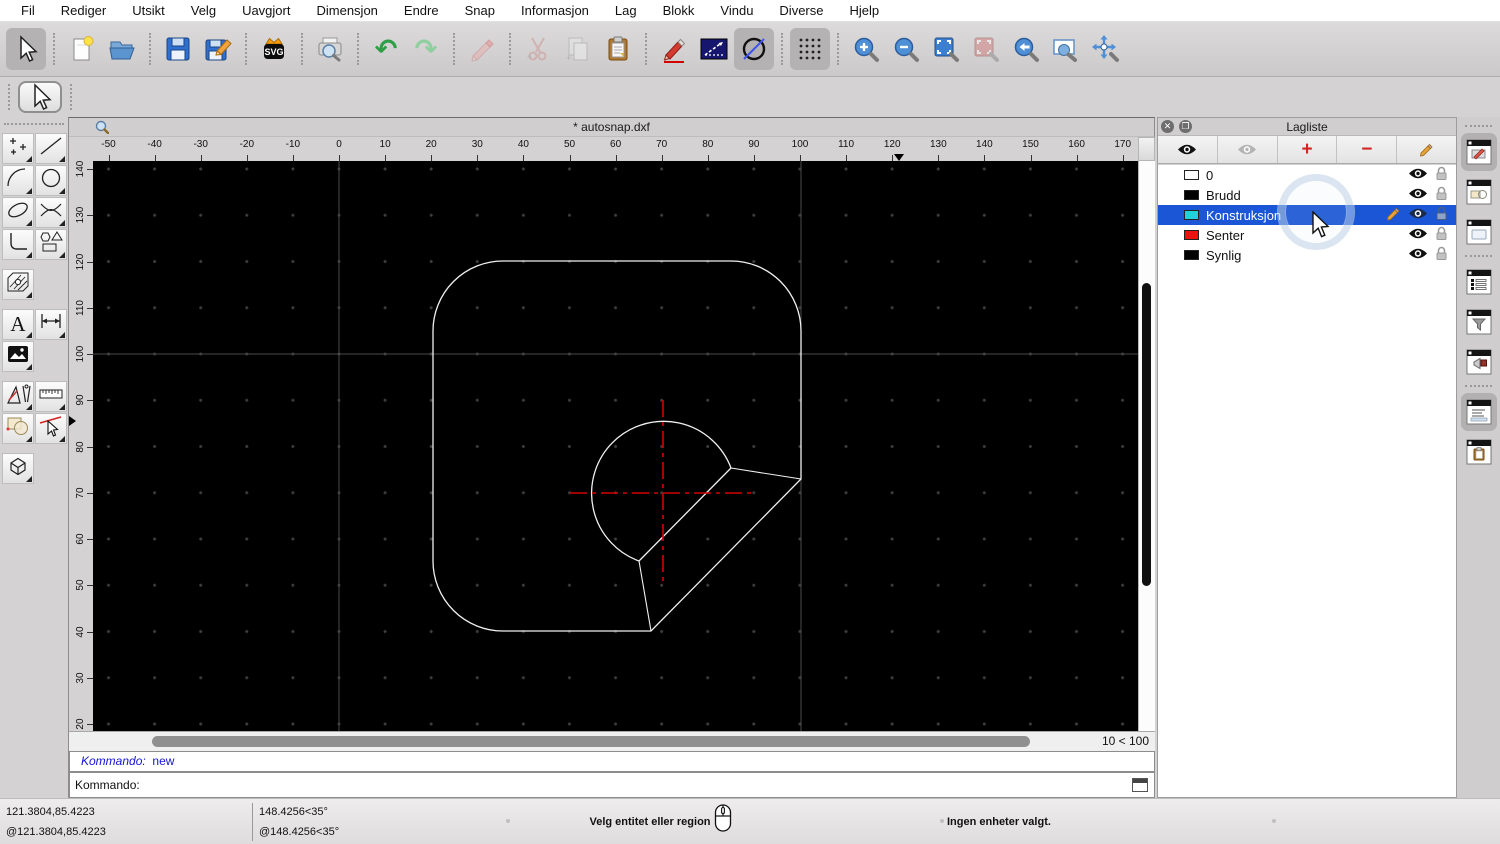 The height and width of the screenshot is (844, 1500). Describe the element at coordinates (28, 10) in the screenshot. I see `menu-fil: Fil` at that location.